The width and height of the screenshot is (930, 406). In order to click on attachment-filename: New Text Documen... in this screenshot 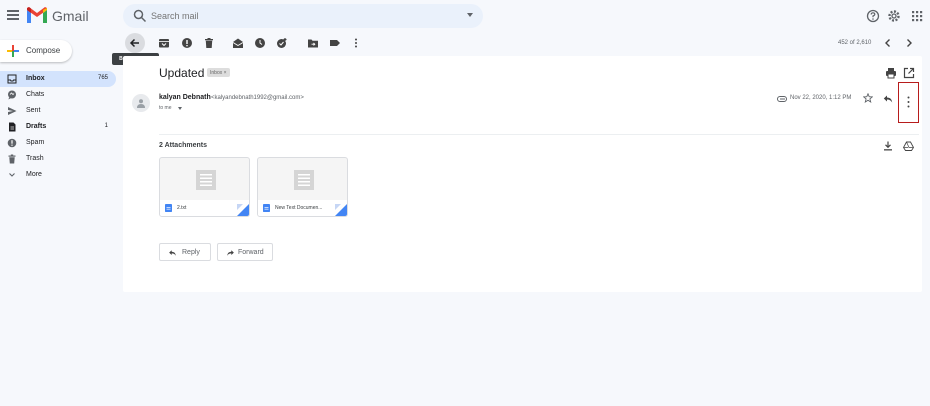, I will do `click(299, 208)`.